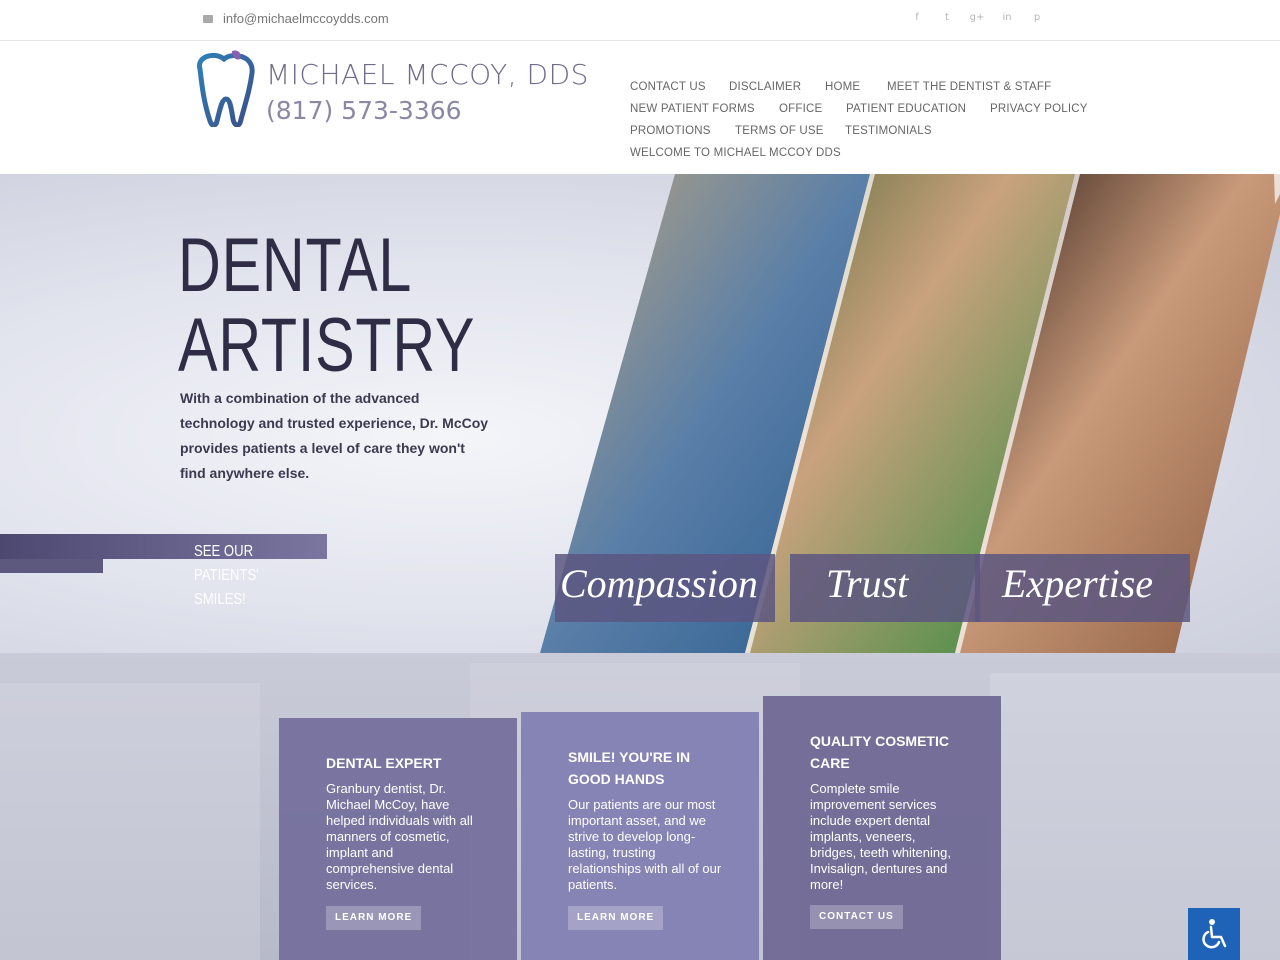 Image resolution: width=1280 pixels, height=960 pixels. I want to click on see-smiles-button: SEE OUR PATIENTS' SMILES!, so click(227, 576).